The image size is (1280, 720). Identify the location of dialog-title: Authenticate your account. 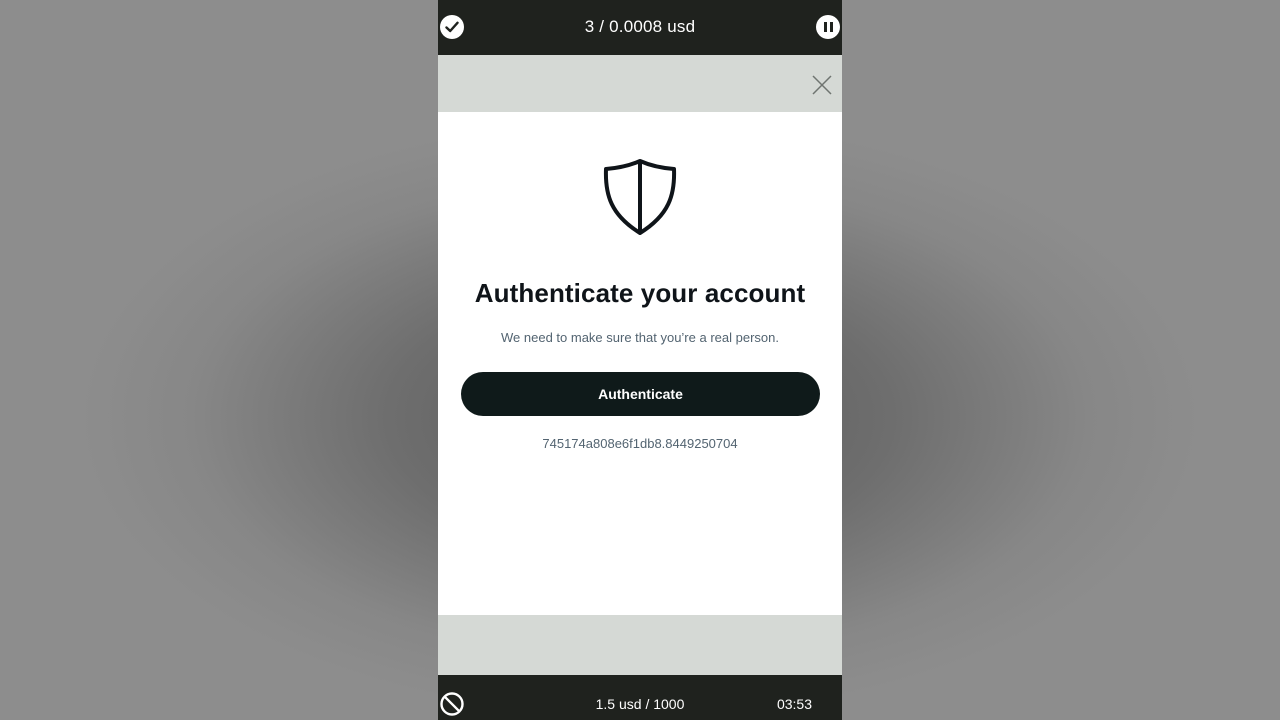
(640, 293).